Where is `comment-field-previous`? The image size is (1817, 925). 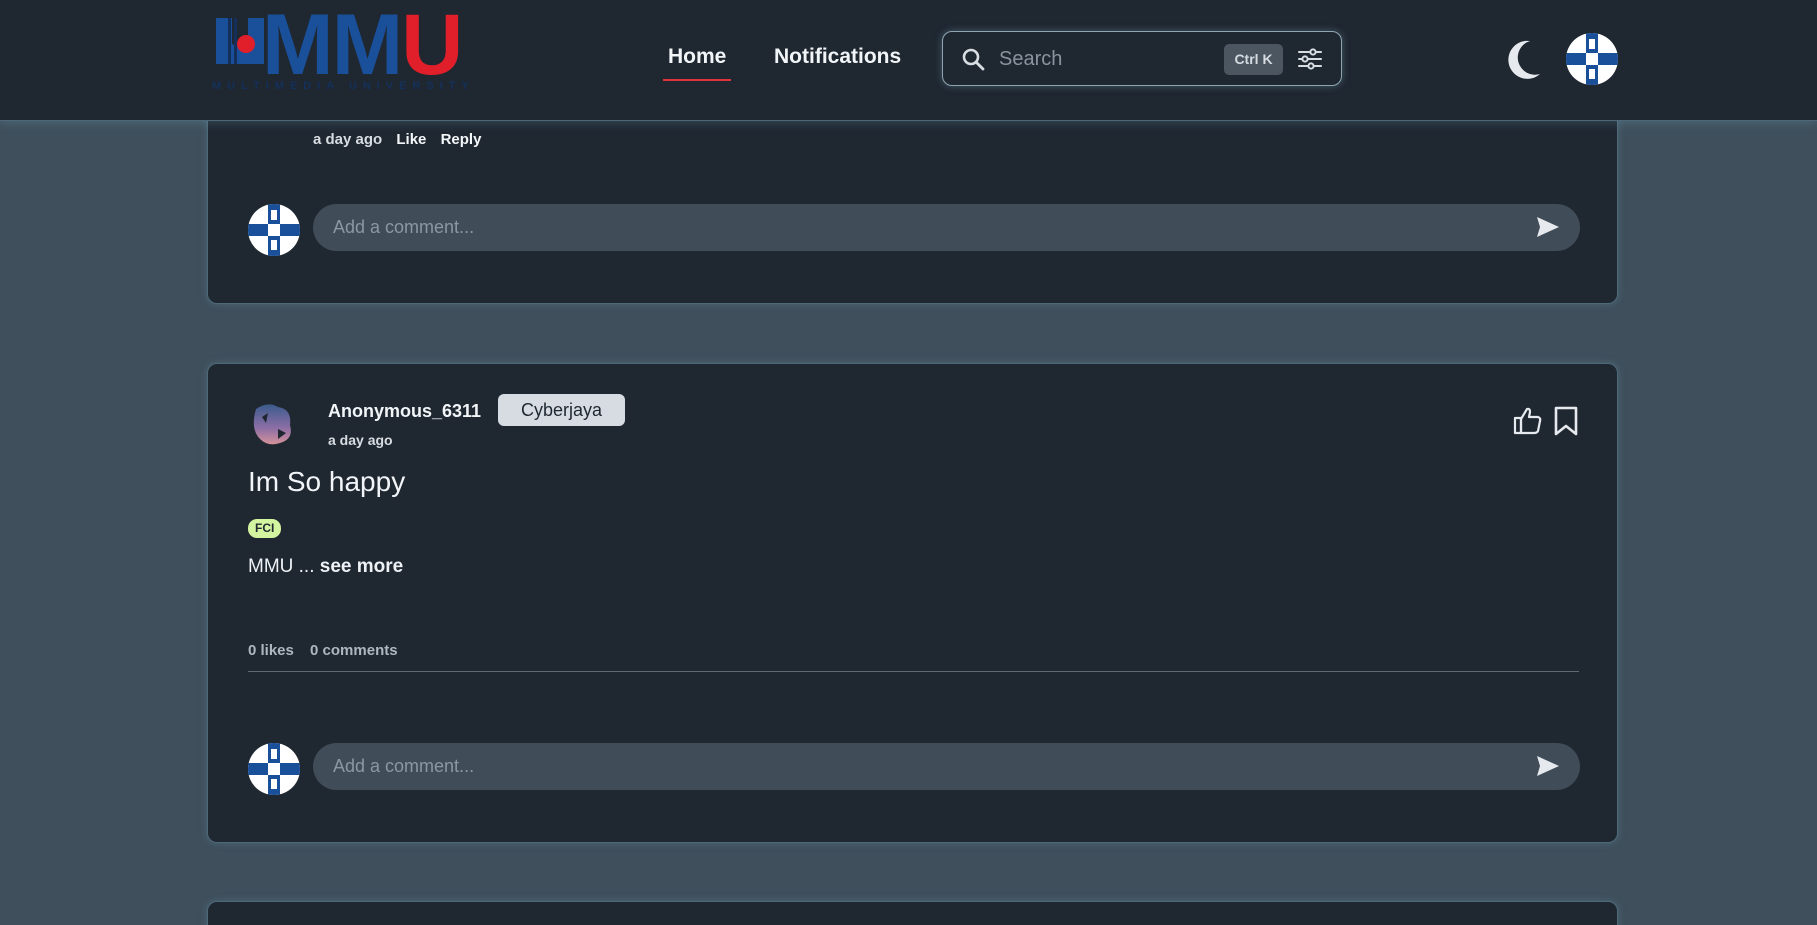
comment-field-previous is located at coordinates (946, 227).